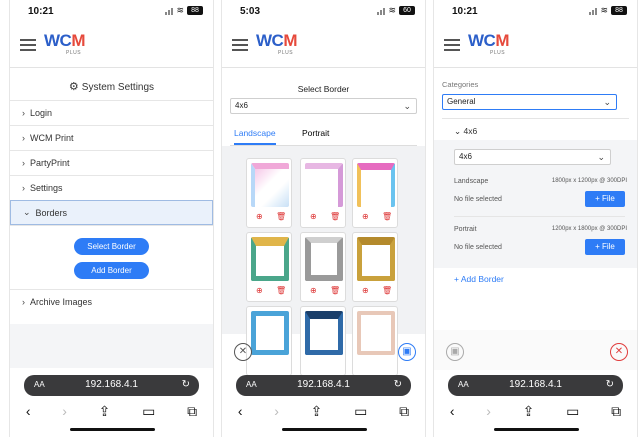 The image size is (644, 437). I want to click on page-title: ⚙ System Settings, so click(111, 86).